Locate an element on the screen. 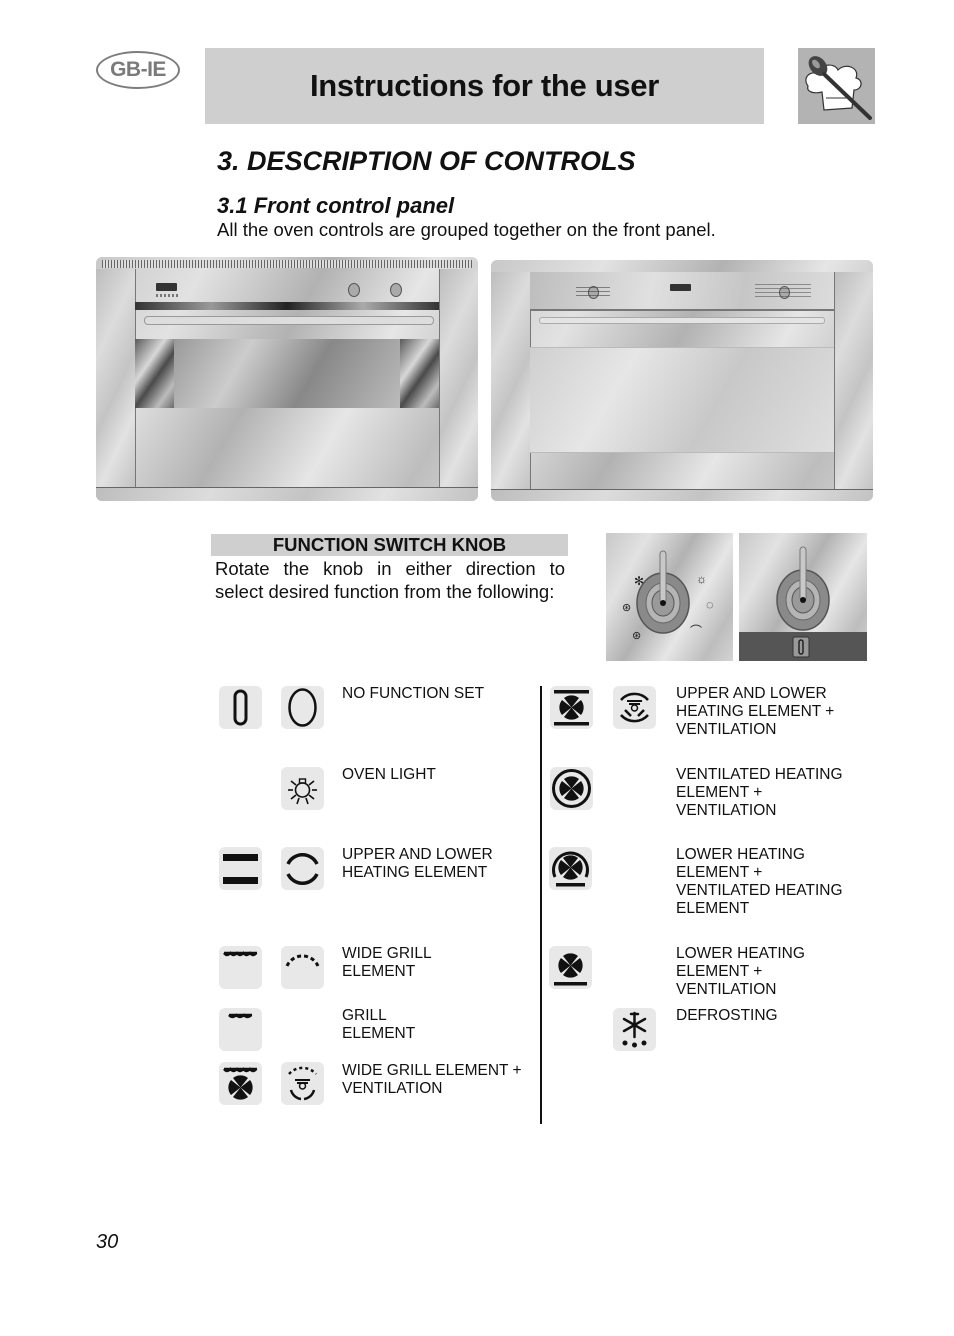  function-label-no-function: NO FUNCTION SET is located at coordinates (413, 694).